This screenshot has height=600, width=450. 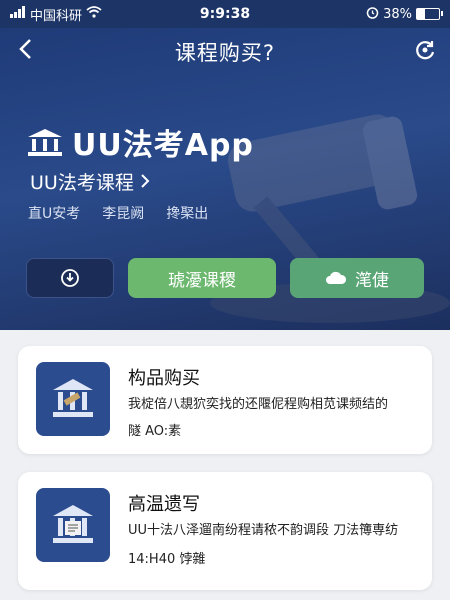 I want to click on secondary-button: 滗倢, so click(x=357, y=278).